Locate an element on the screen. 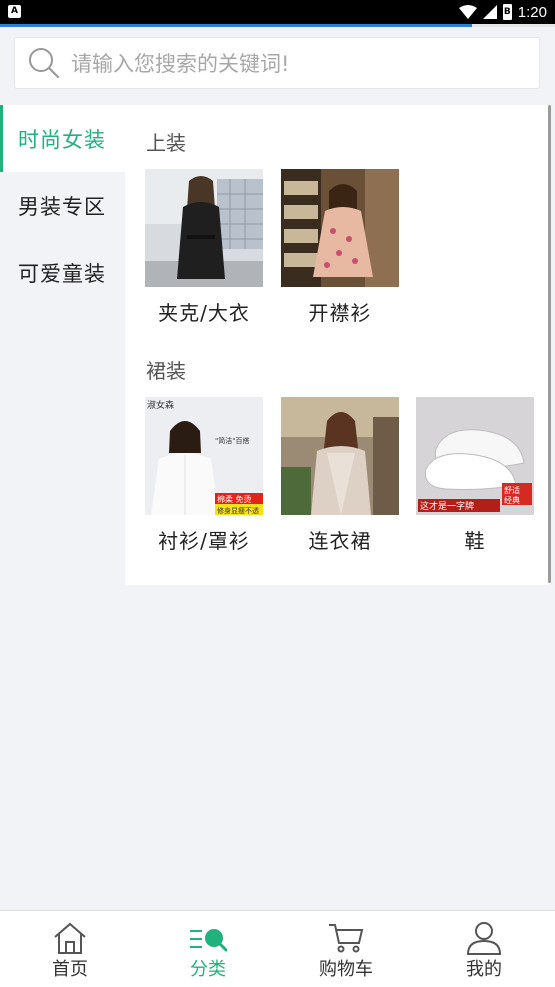 This screenshot has height=987, width=555. tab-home: 首页 is located at coordinates (70, 949).